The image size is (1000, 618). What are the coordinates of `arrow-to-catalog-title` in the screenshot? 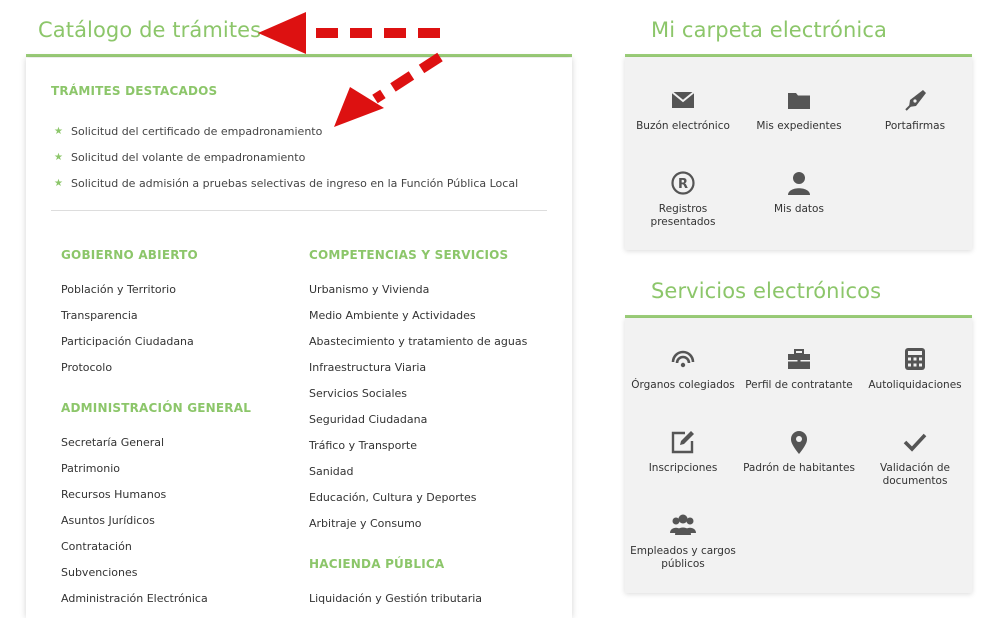 It's located at (349, 33).